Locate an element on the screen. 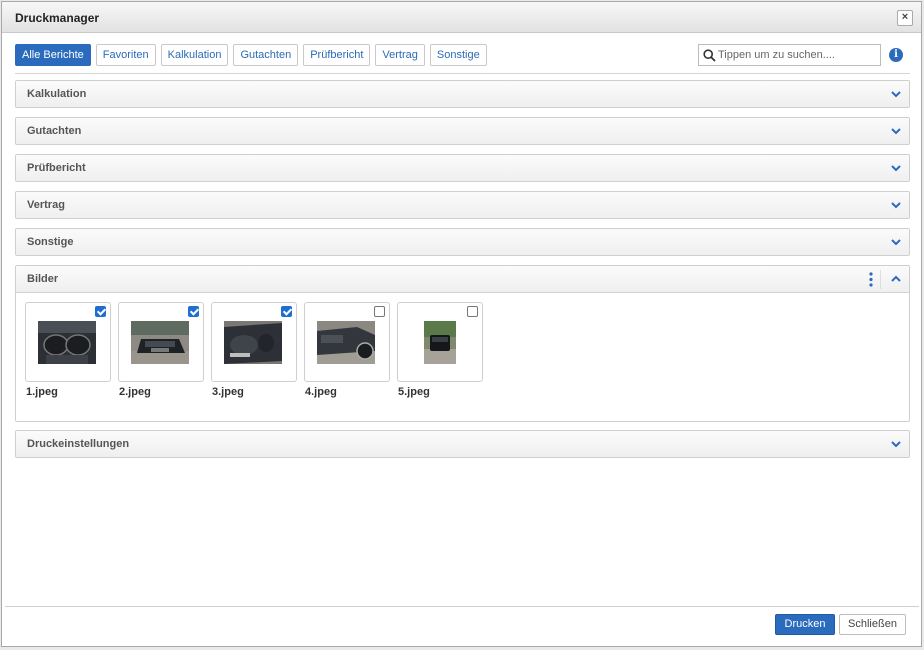 This screenshot has height=650, width=924. filter-tab-gutachten: Gutachten is located at coordinates (266, 55).